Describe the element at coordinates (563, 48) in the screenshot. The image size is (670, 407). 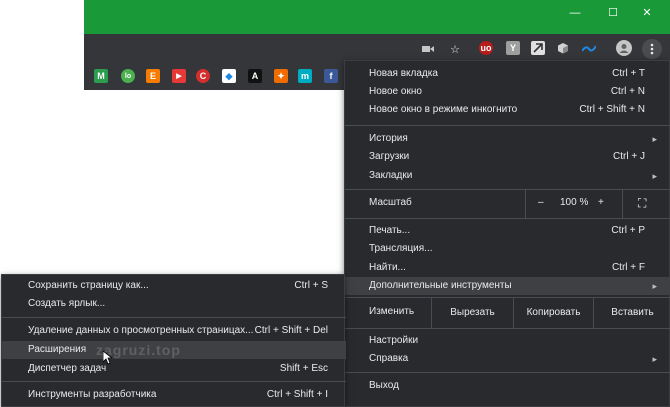
I see `cube-icon` at that location.